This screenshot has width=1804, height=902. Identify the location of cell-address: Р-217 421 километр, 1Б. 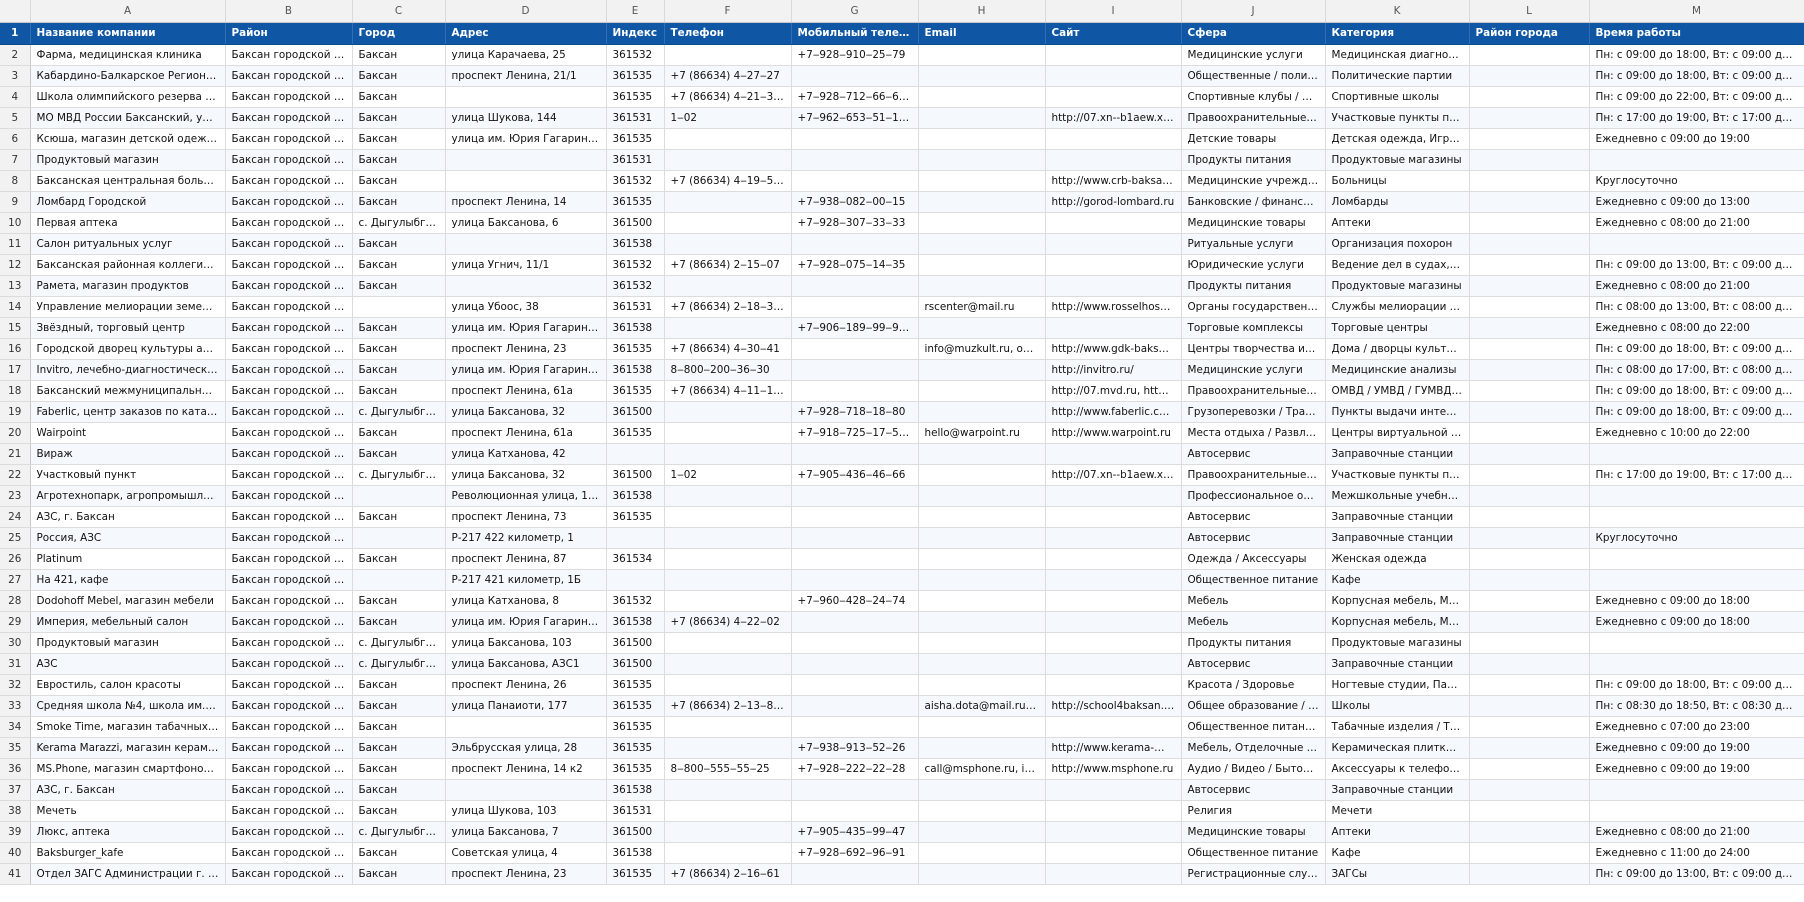
(526, 580).